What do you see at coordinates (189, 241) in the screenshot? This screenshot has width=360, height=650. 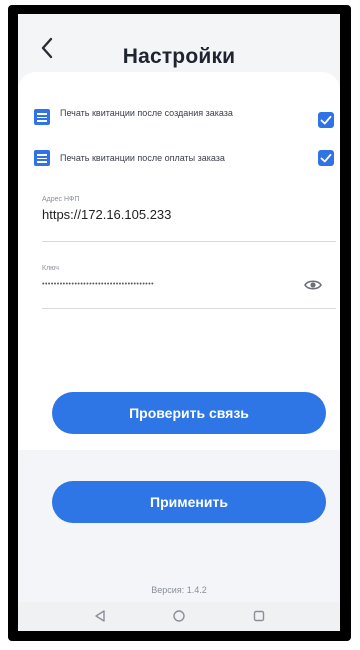 I see `address-field-underline` at bounding box center [189, 241].